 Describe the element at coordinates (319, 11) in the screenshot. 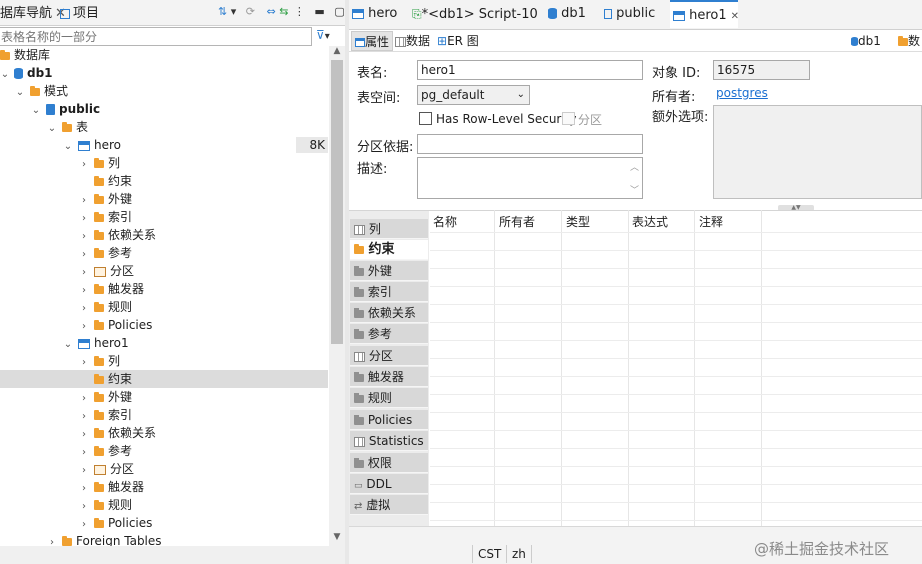

I see `minimize-icon: ▬` at that location.